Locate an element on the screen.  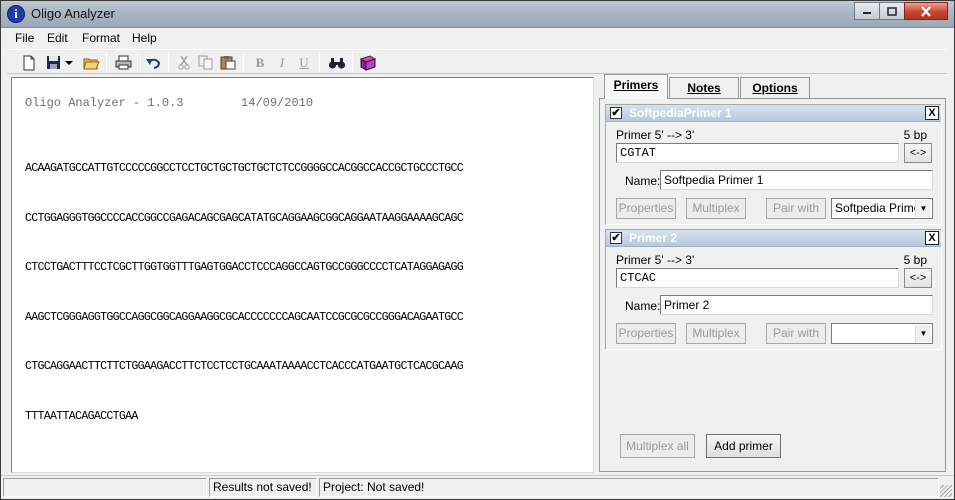
app-icon: i is located at coordinates (16, 14).